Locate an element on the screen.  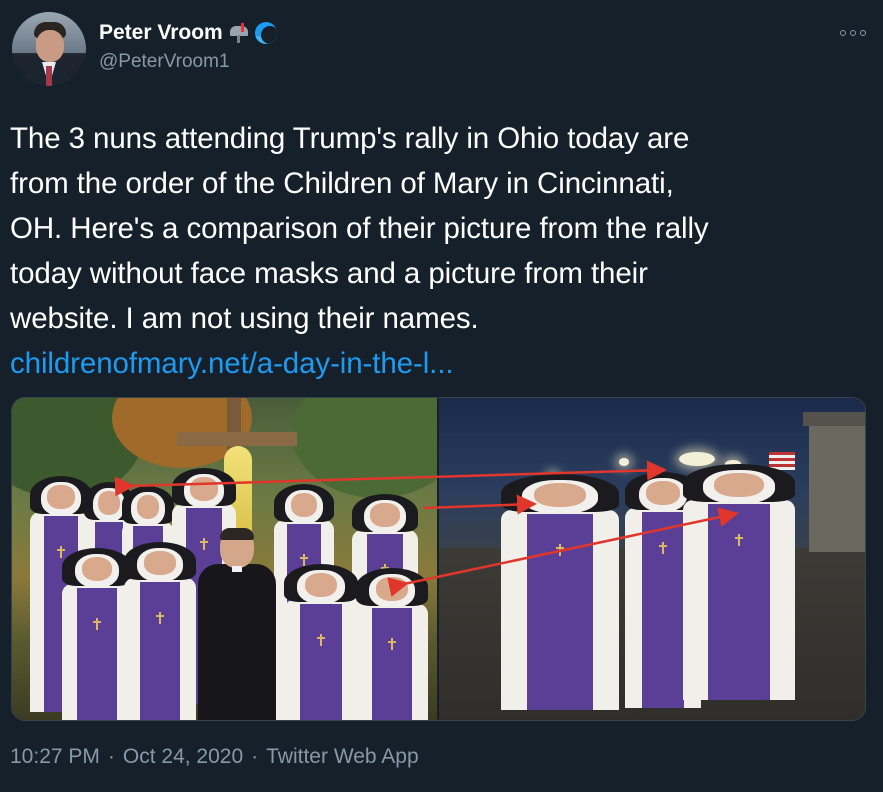
water-wave-icon is located at coordinates (265, 33).